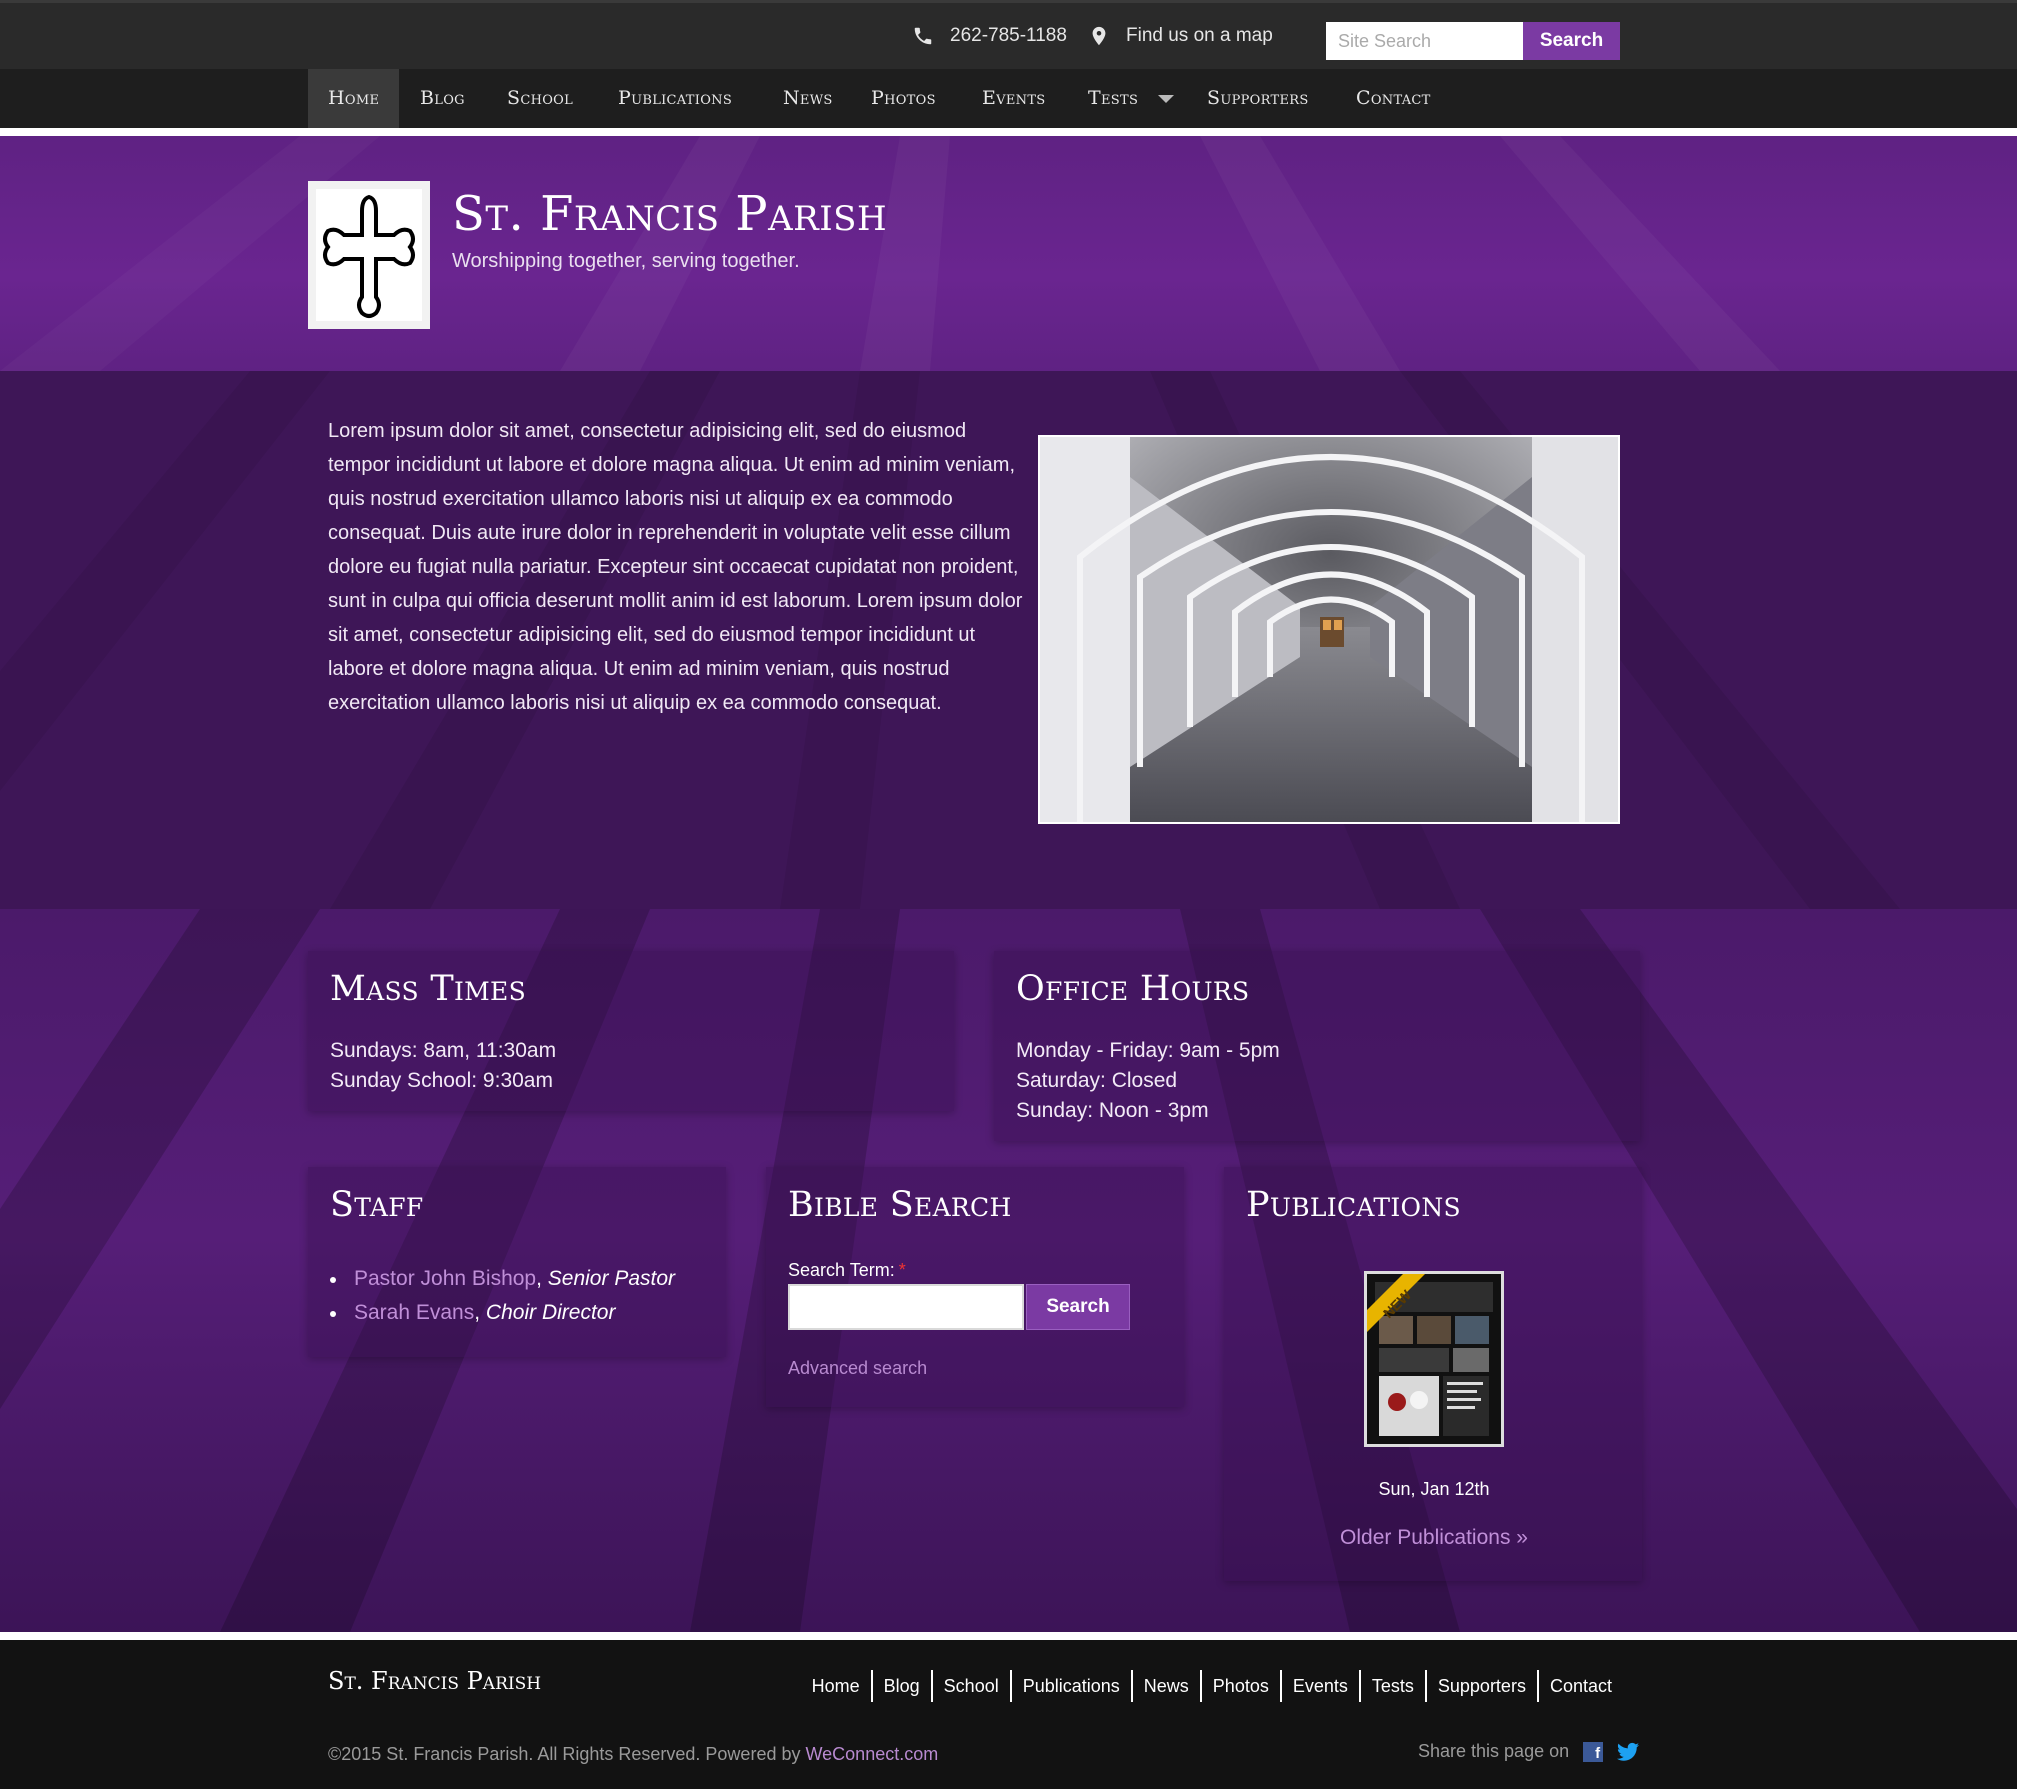 This screenshot has width=2017, height=1789. I want to click on site-tagline: Worshipping together, serving together., so click(626, 261).